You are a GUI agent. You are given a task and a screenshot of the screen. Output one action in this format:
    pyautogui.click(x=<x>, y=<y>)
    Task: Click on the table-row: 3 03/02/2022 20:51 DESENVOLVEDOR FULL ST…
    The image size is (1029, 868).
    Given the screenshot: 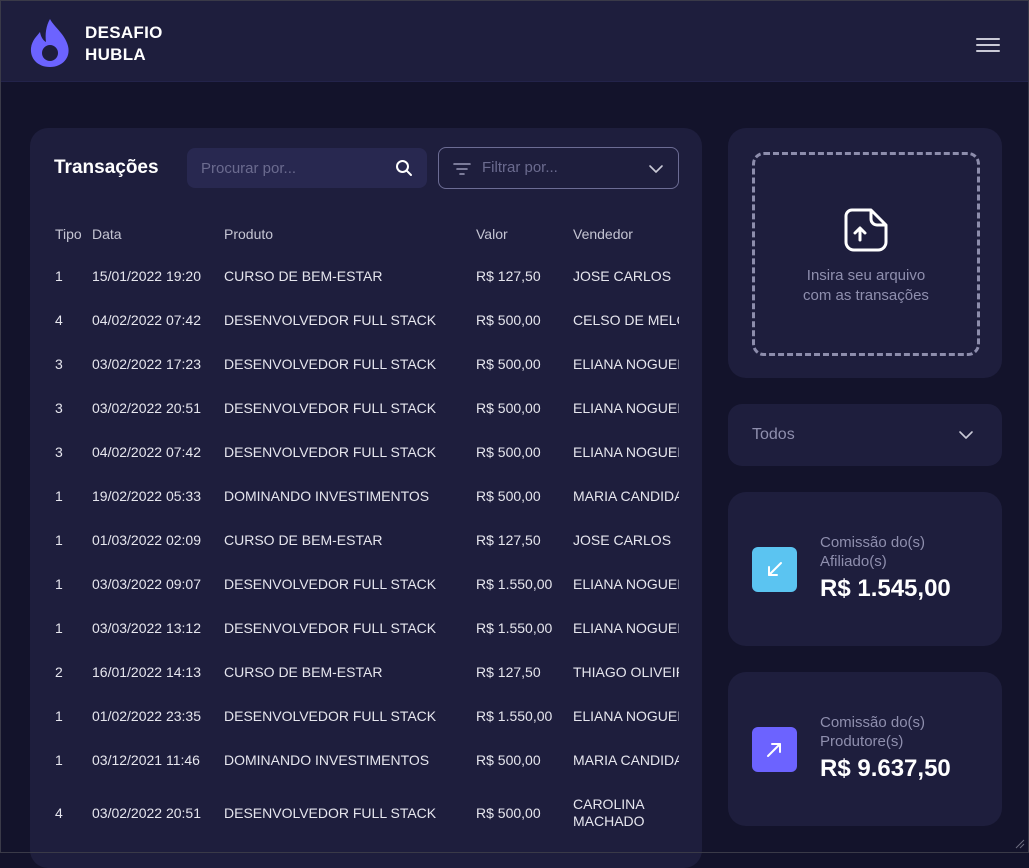 What is the action you would take?
    pyautogui.click(x=366, y=408)
    